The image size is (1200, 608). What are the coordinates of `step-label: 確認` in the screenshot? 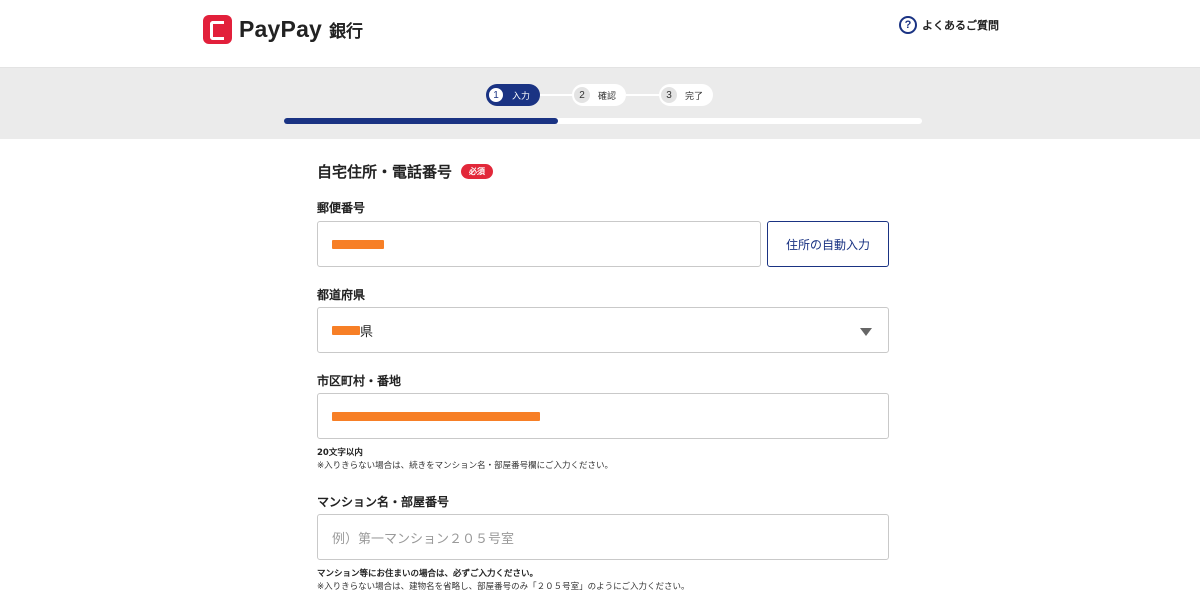 It's located at (607, 96).